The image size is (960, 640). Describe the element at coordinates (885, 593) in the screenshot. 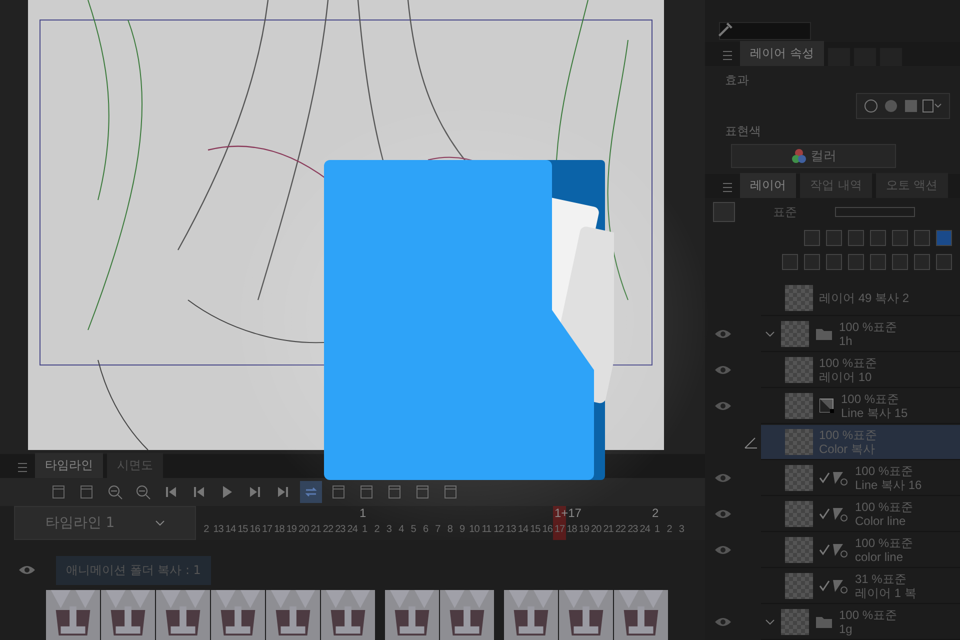

I see `layer-name: 레이어 1 복` at that location.